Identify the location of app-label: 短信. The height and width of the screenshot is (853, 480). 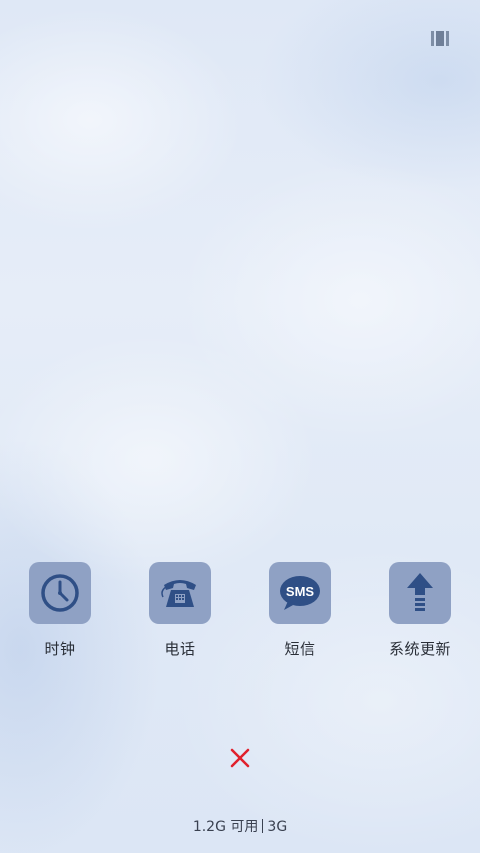
(300, 649).